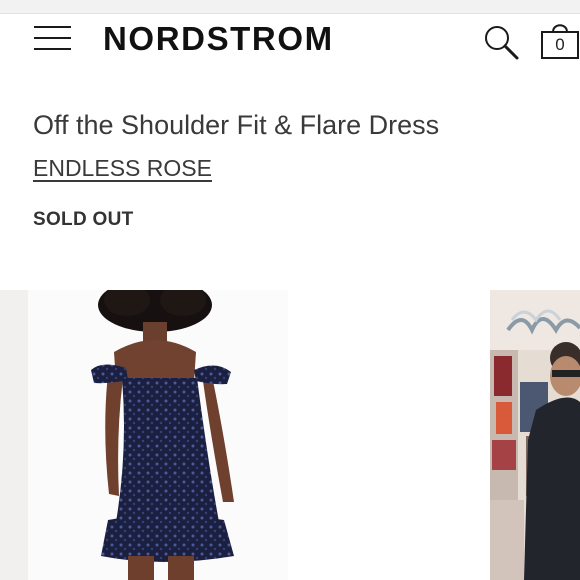  I want to click on nordstrom-logo: NORDSTROM, so click(218, 39).